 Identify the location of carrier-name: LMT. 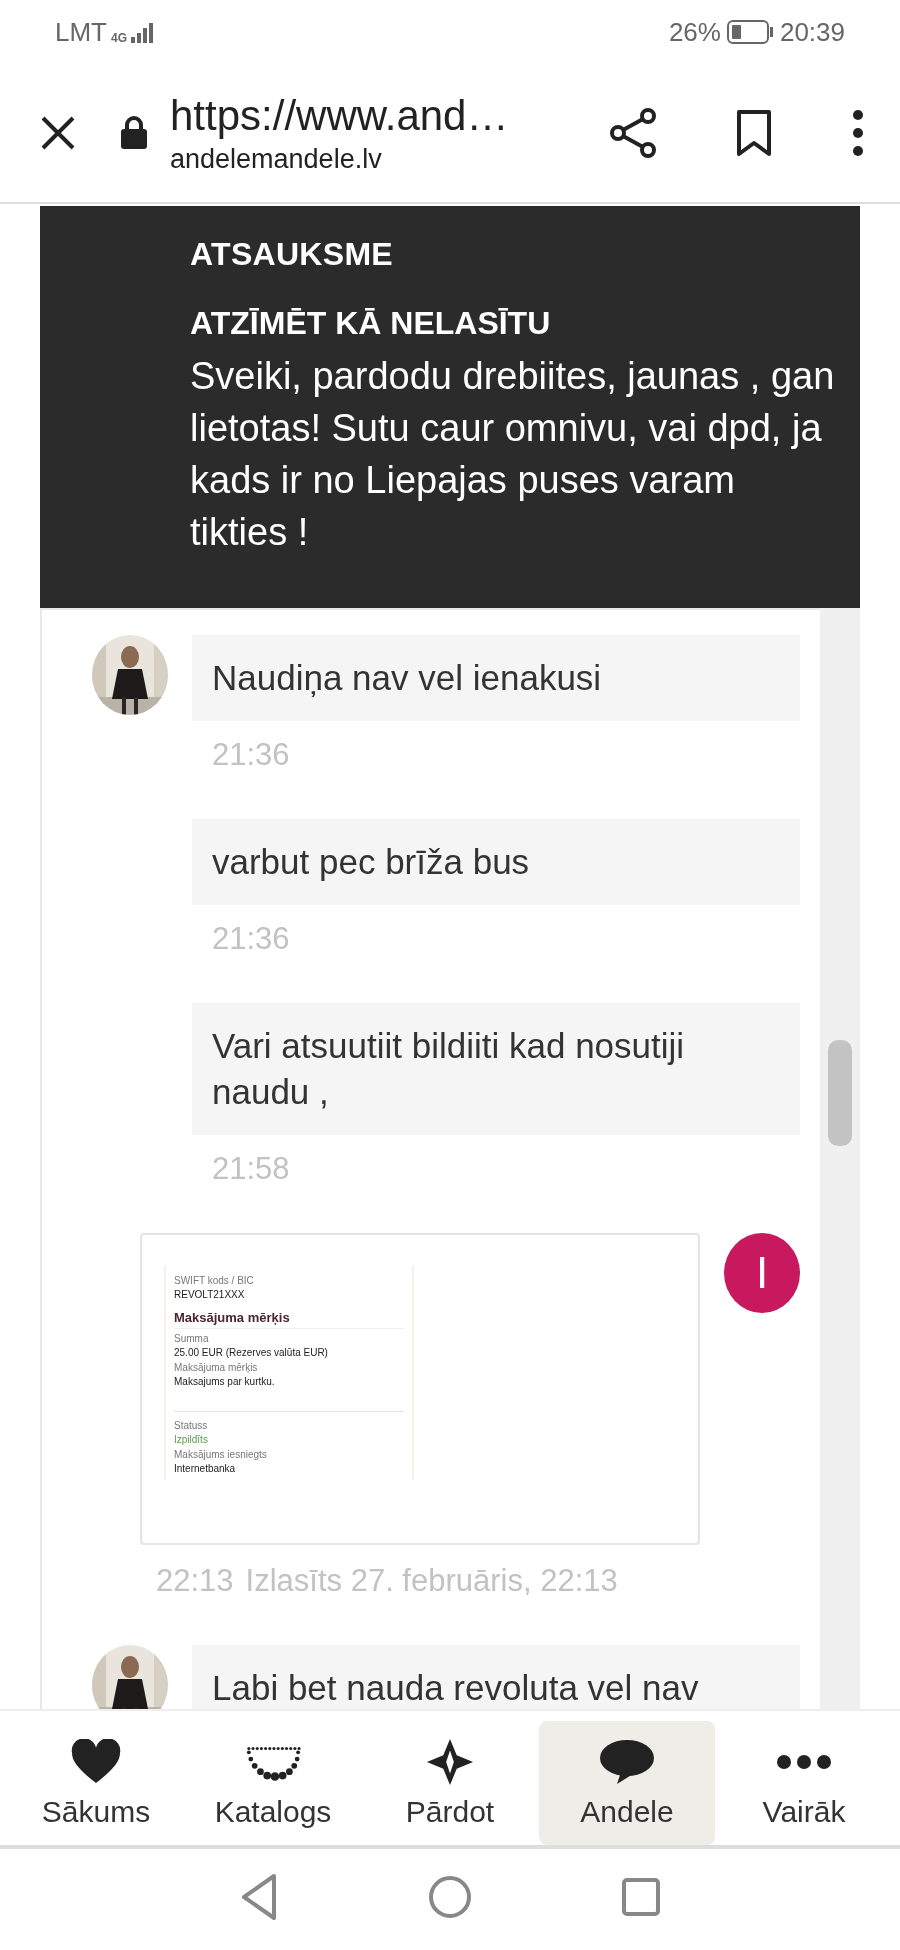
(81, 32).